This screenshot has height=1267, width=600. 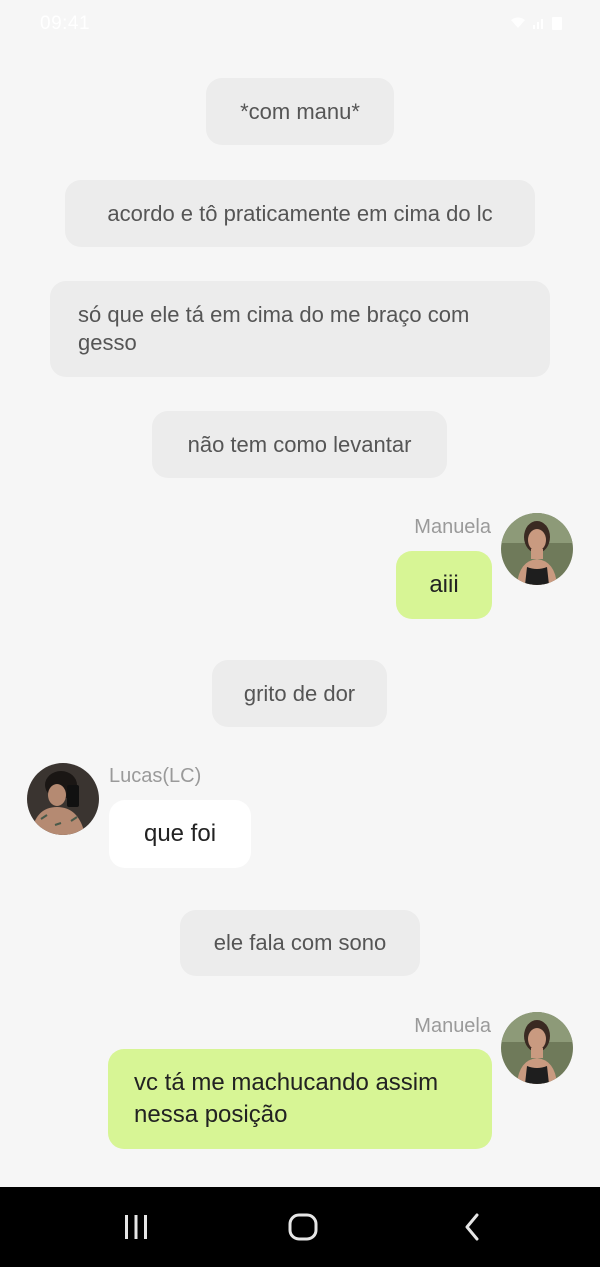 I want to click on narration-pill: ele fala com sono, so click(x=300, y=943).